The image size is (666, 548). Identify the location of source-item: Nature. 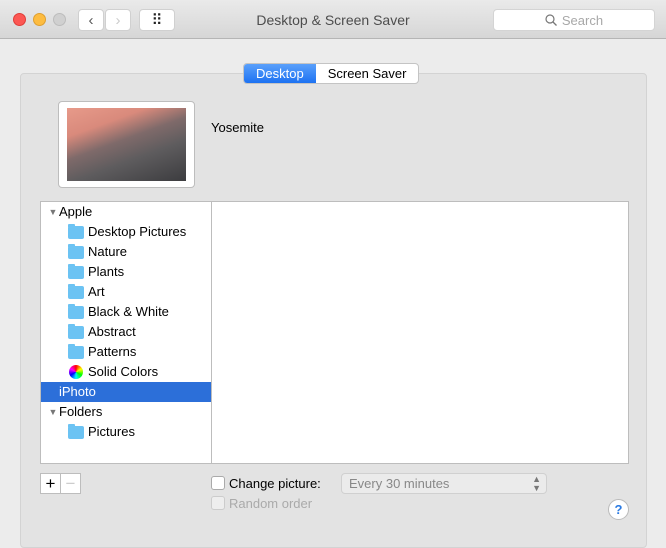
(126, 252).